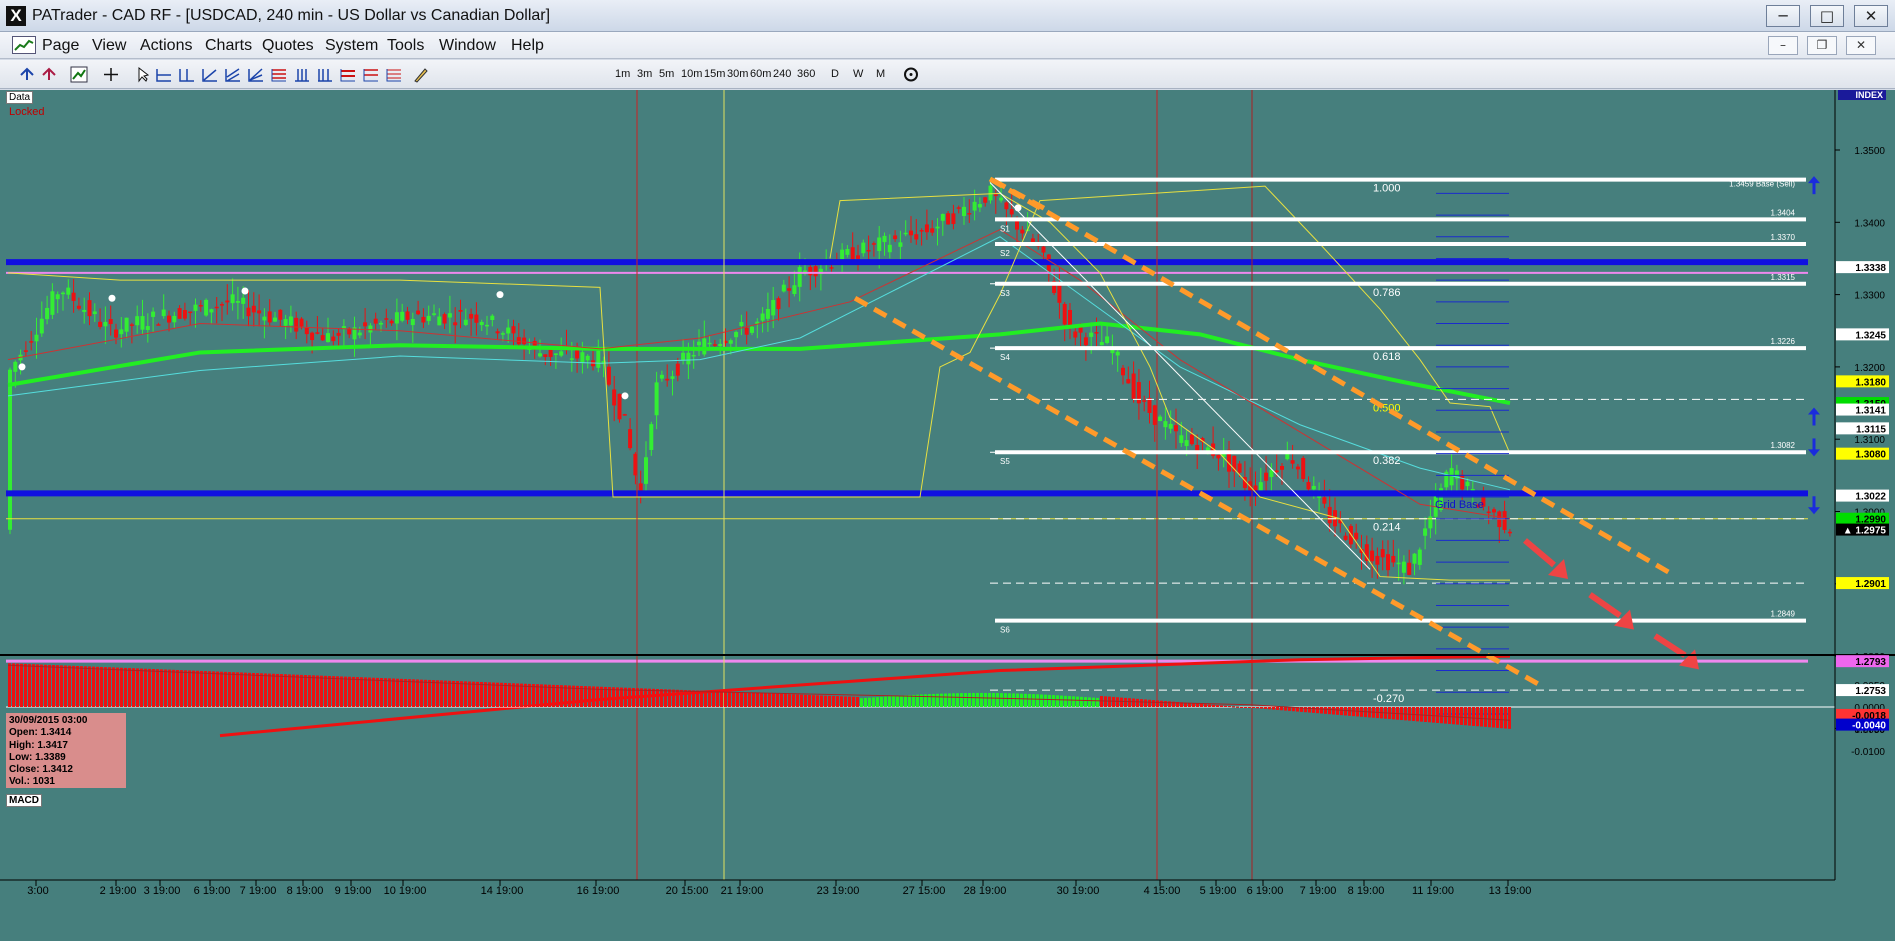  What do you see at coordinates (911, 74) in the screenshot?
I see `clock-icon` at bounding box center [911, 74].